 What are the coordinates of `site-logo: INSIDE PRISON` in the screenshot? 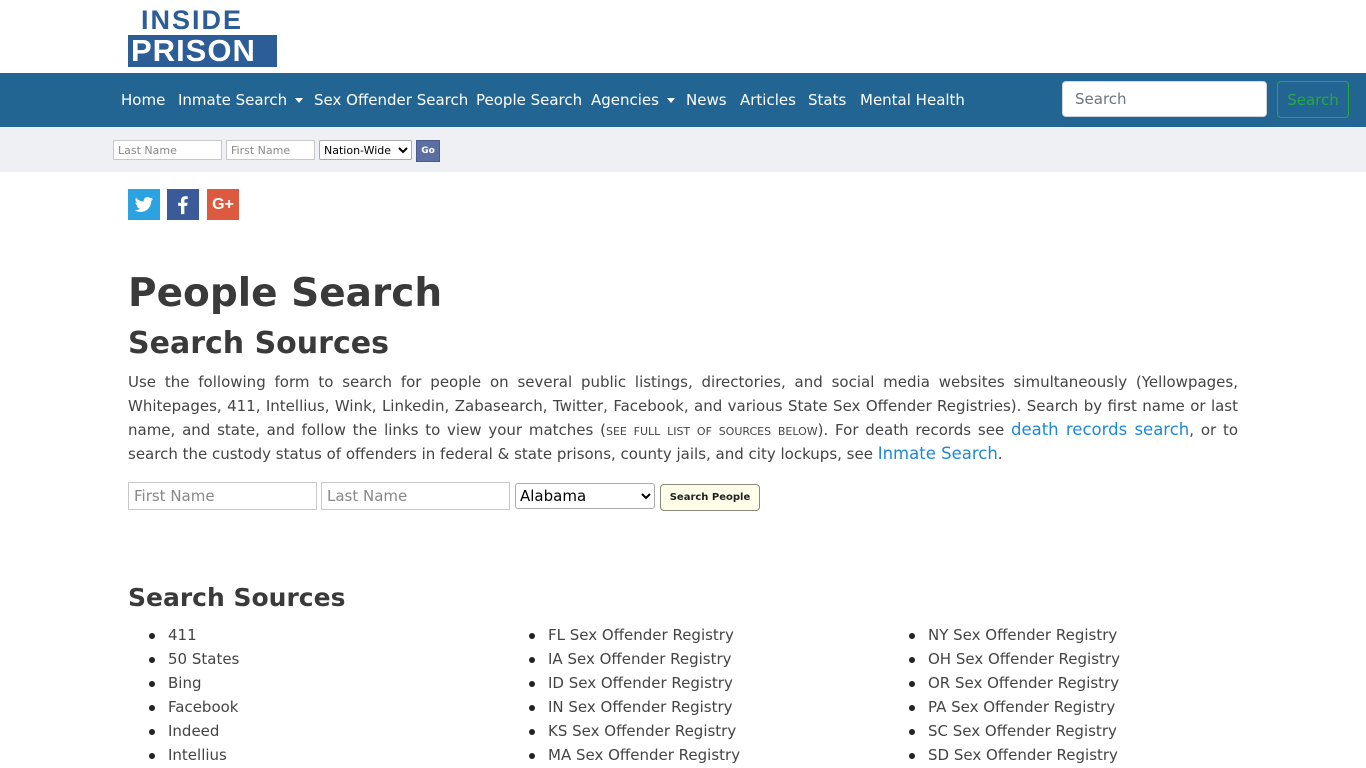 It's located at (202, 36).